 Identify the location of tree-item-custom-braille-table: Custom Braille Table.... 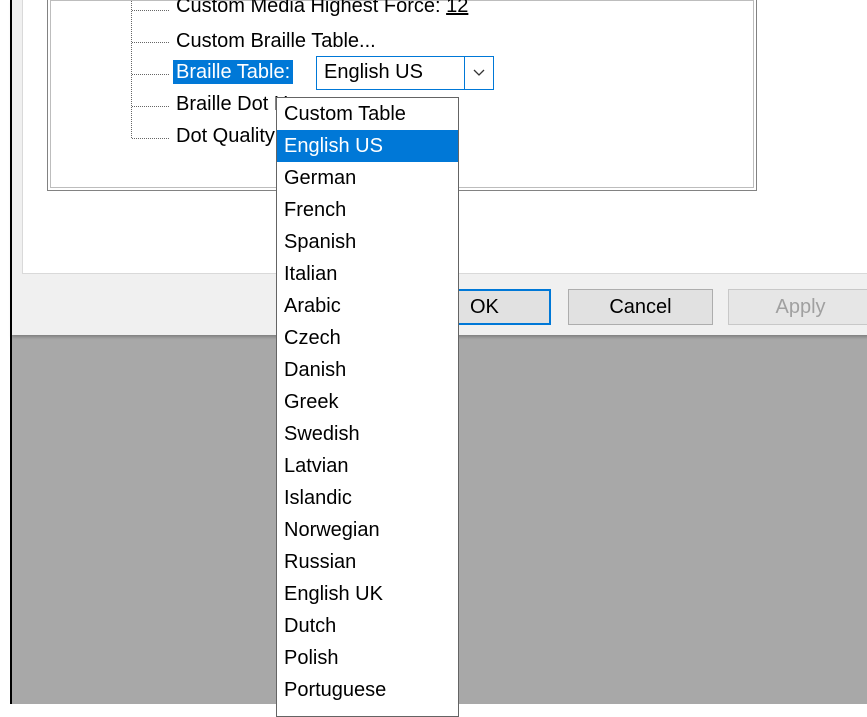
(276, 41).